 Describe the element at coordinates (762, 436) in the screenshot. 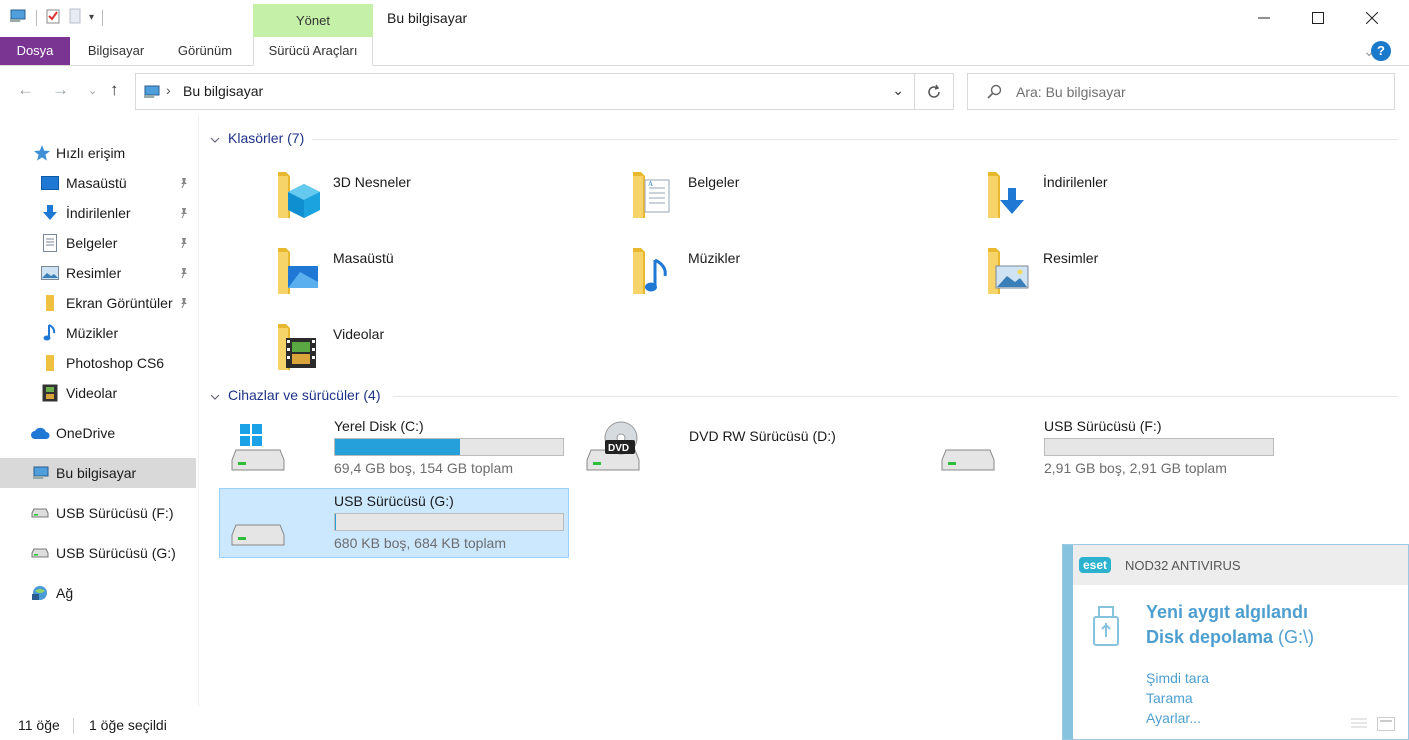

I see `drive-name: DVD RW Sürücüsü (D:)` at that location.